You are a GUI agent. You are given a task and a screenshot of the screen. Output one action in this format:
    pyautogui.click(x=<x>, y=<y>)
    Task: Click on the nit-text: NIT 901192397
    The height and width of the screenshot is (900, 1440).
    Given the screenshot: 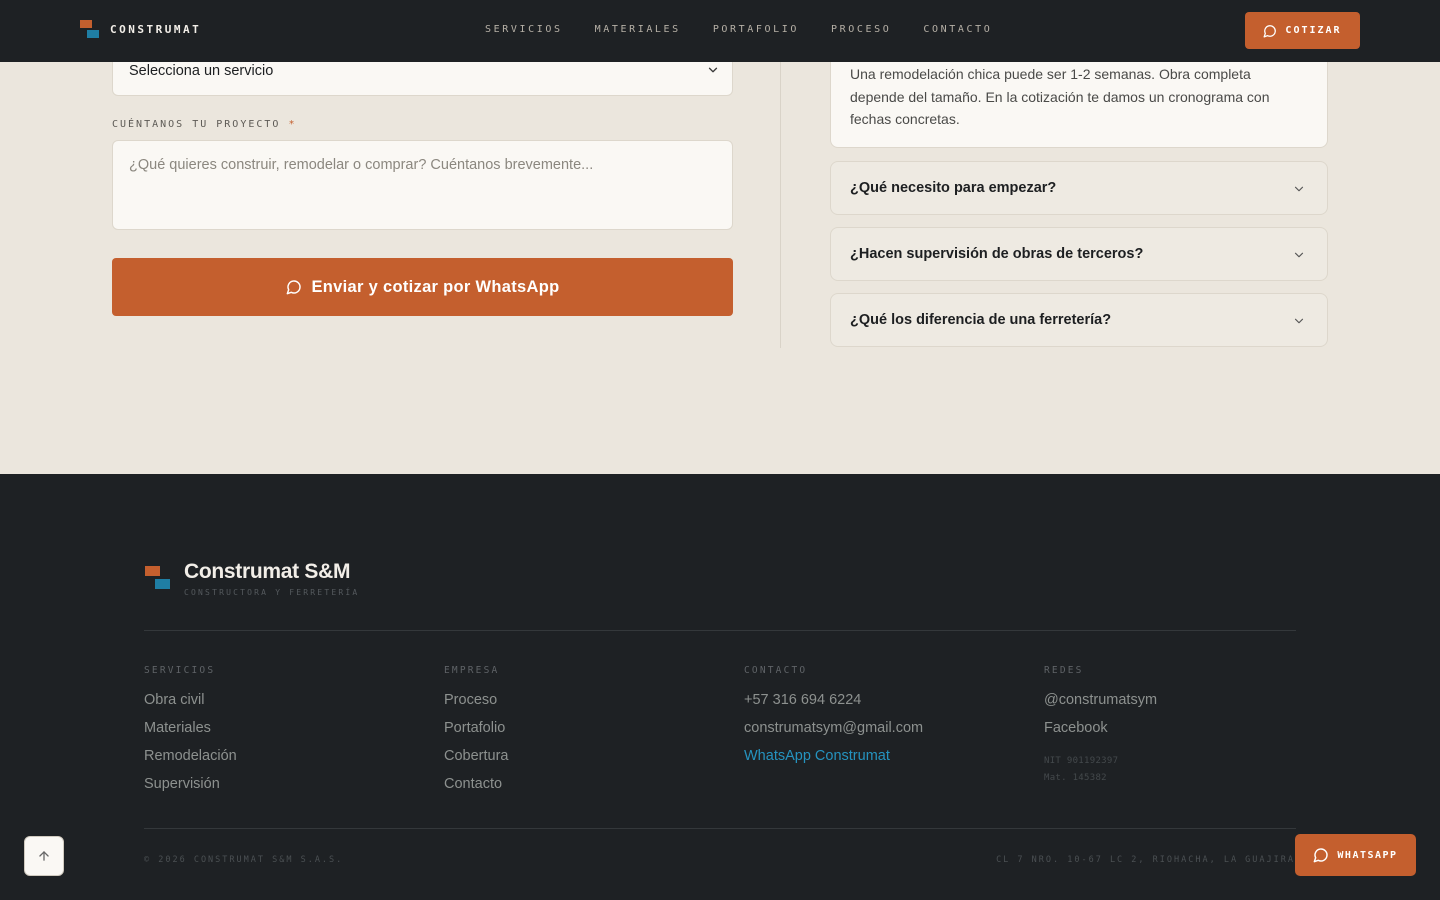 What is the action you would take?
    pyautogui.click(x=1081, y=761)
    